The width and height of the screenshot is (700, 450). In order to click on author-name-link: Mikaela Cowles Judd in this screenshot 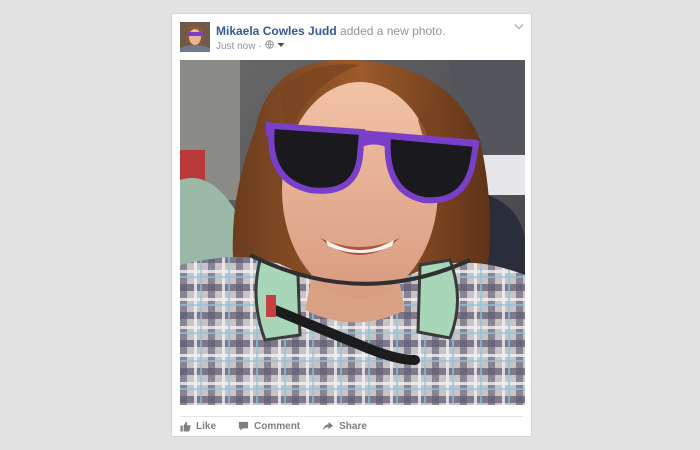, I will do `click(276, 31)`.